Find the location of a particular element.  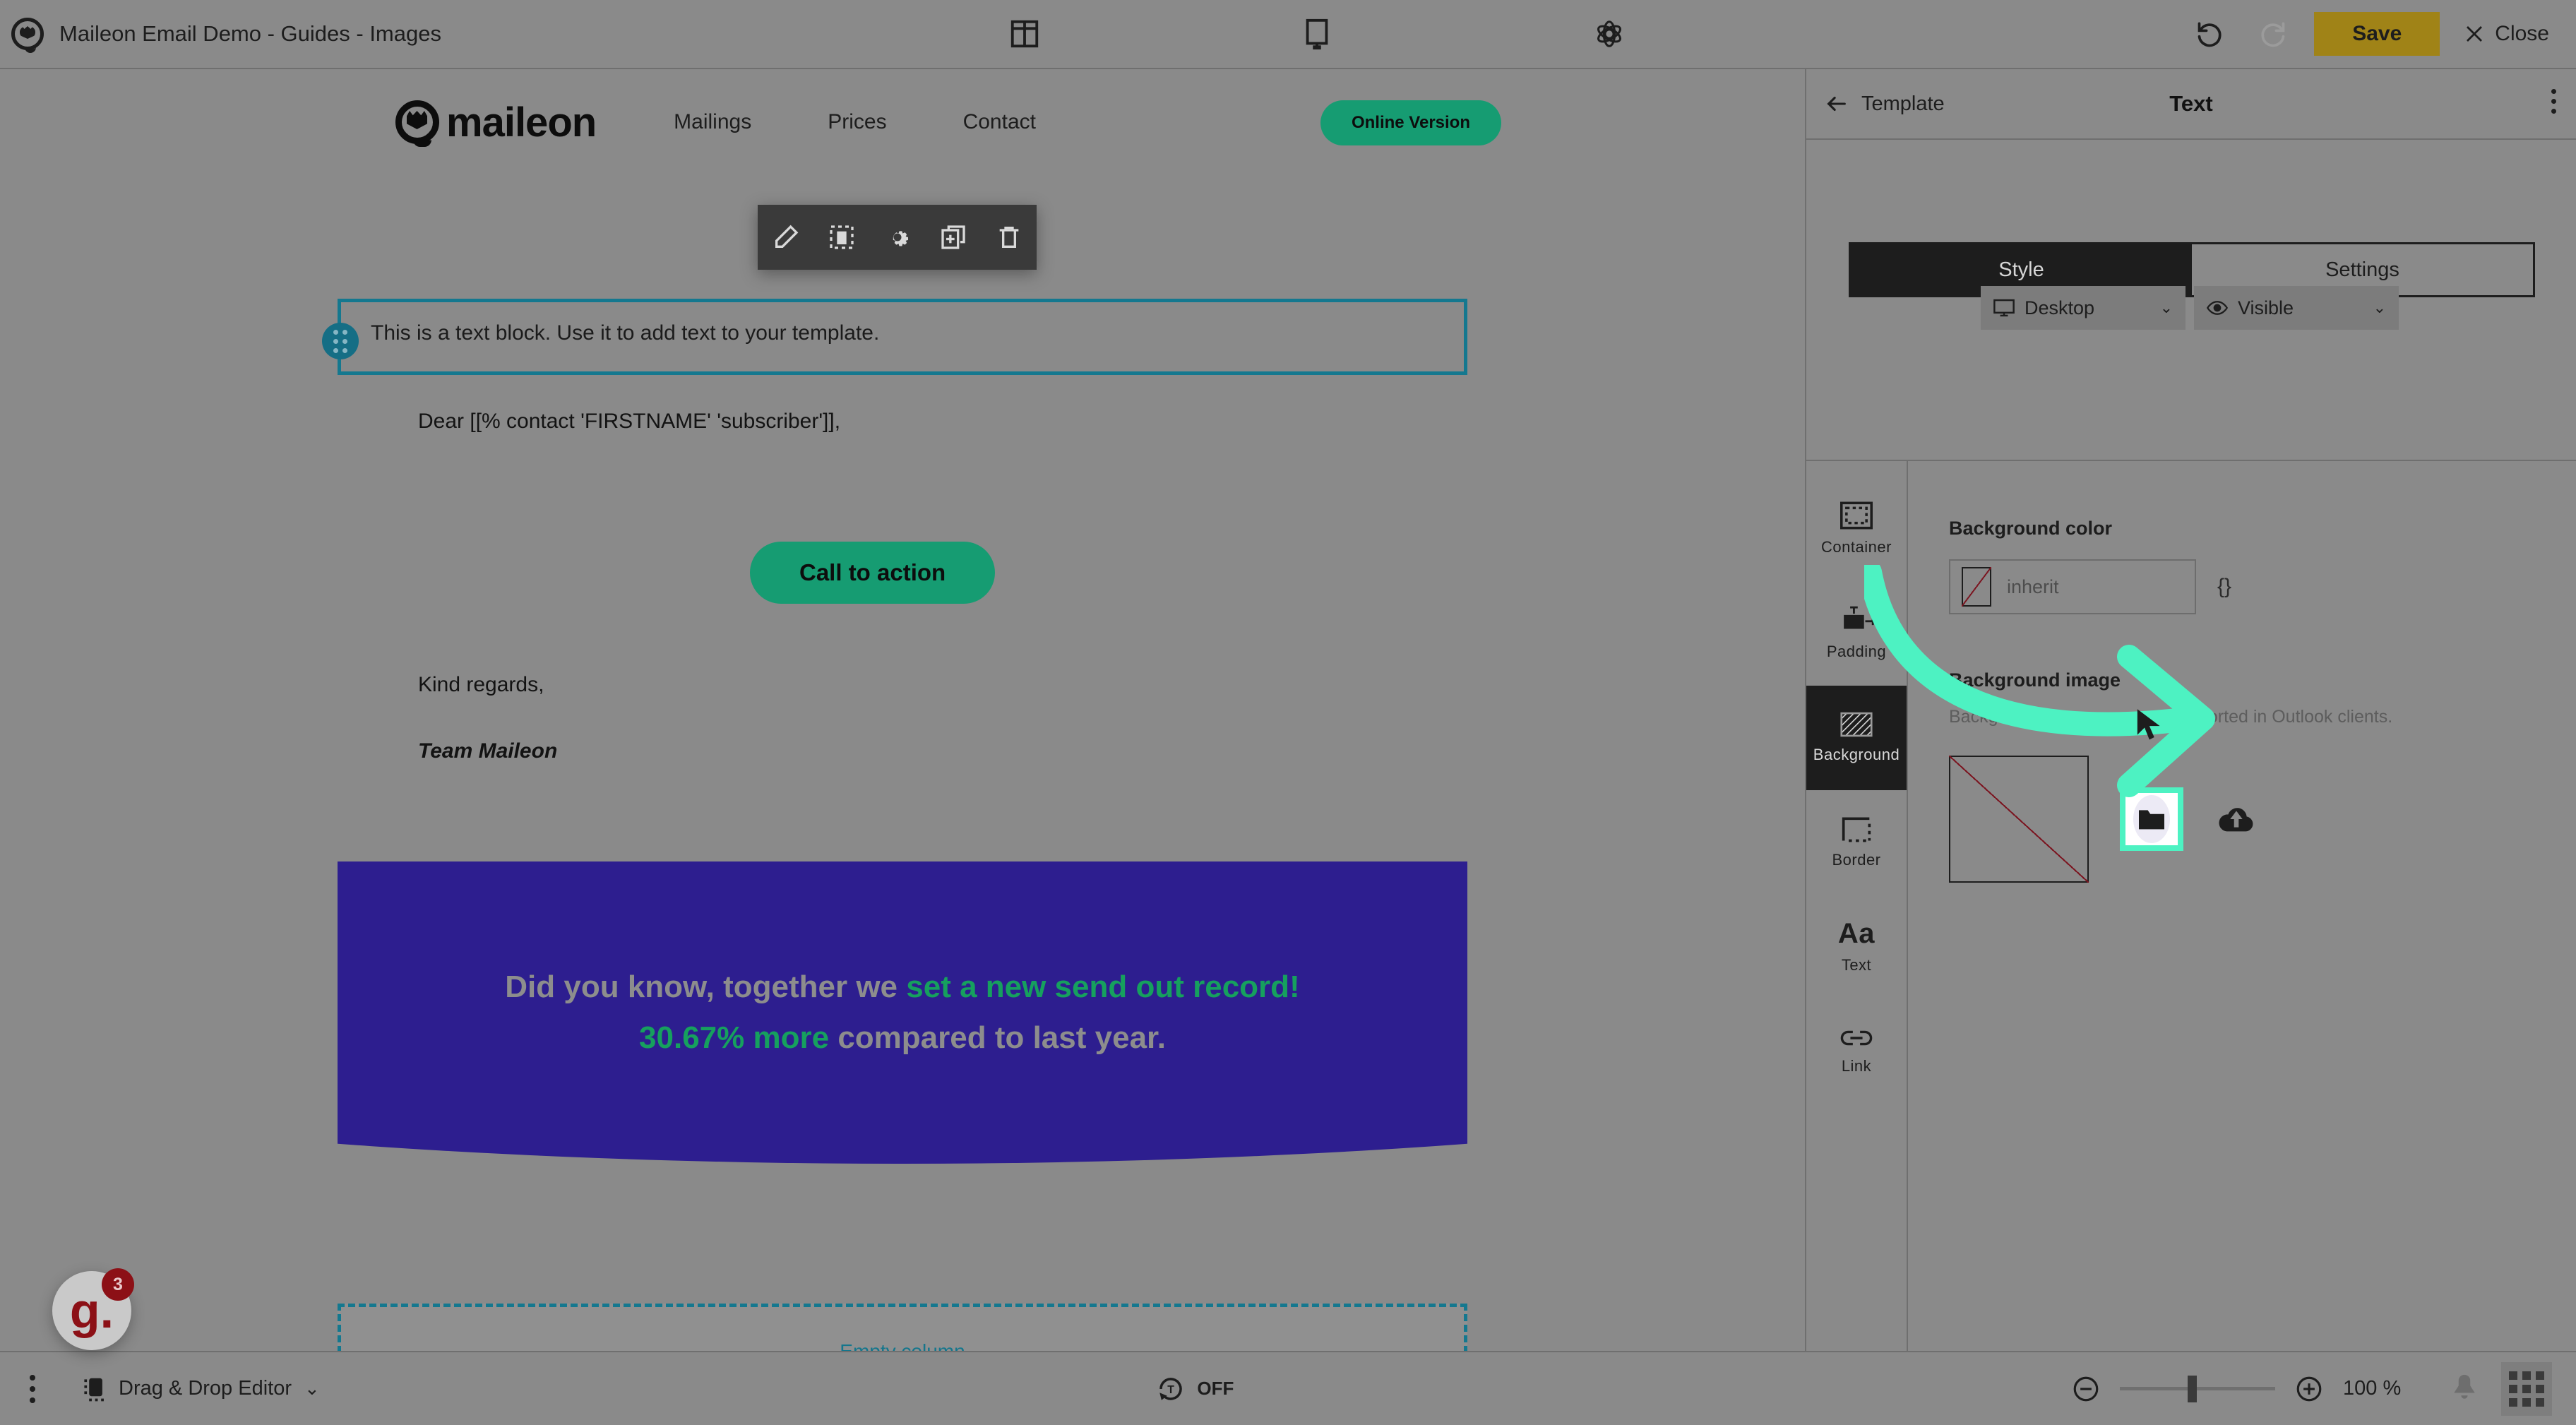

zoom-out-icon is located at coordinates (2085, 1389).